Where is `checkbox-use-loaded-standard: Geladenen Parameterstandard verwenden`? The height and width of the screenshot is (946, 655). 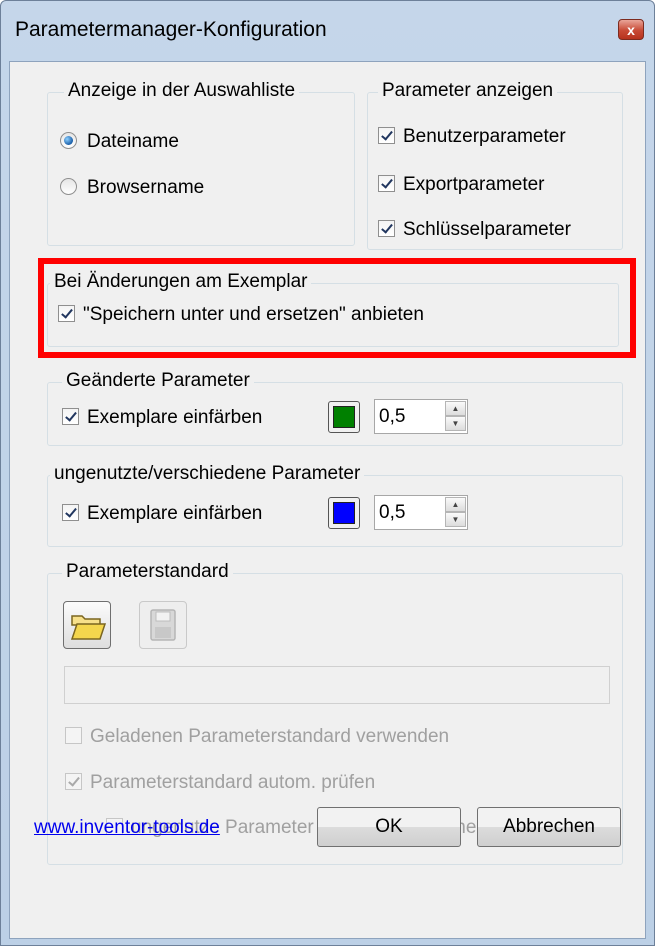 checkbox-use-loaded-standard: Geladenen Parameterstandard verwenden is located at coordinates (257, 737).